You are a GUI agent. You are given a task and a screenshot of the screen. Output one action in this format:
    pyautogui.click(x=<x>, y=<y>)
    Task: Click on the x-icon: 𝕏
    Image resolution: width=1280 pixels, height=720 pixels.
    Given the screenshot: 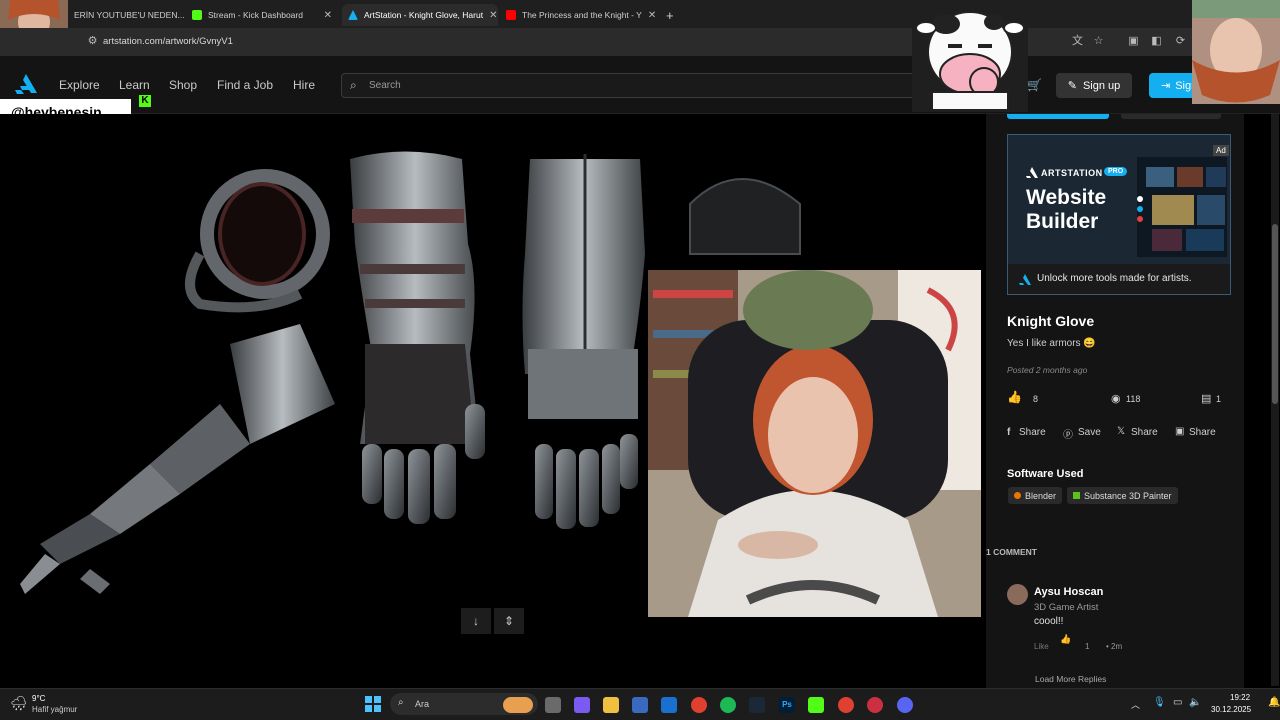 What is the action you would take?
    pyautogui.click(x=1121, y=431)
    